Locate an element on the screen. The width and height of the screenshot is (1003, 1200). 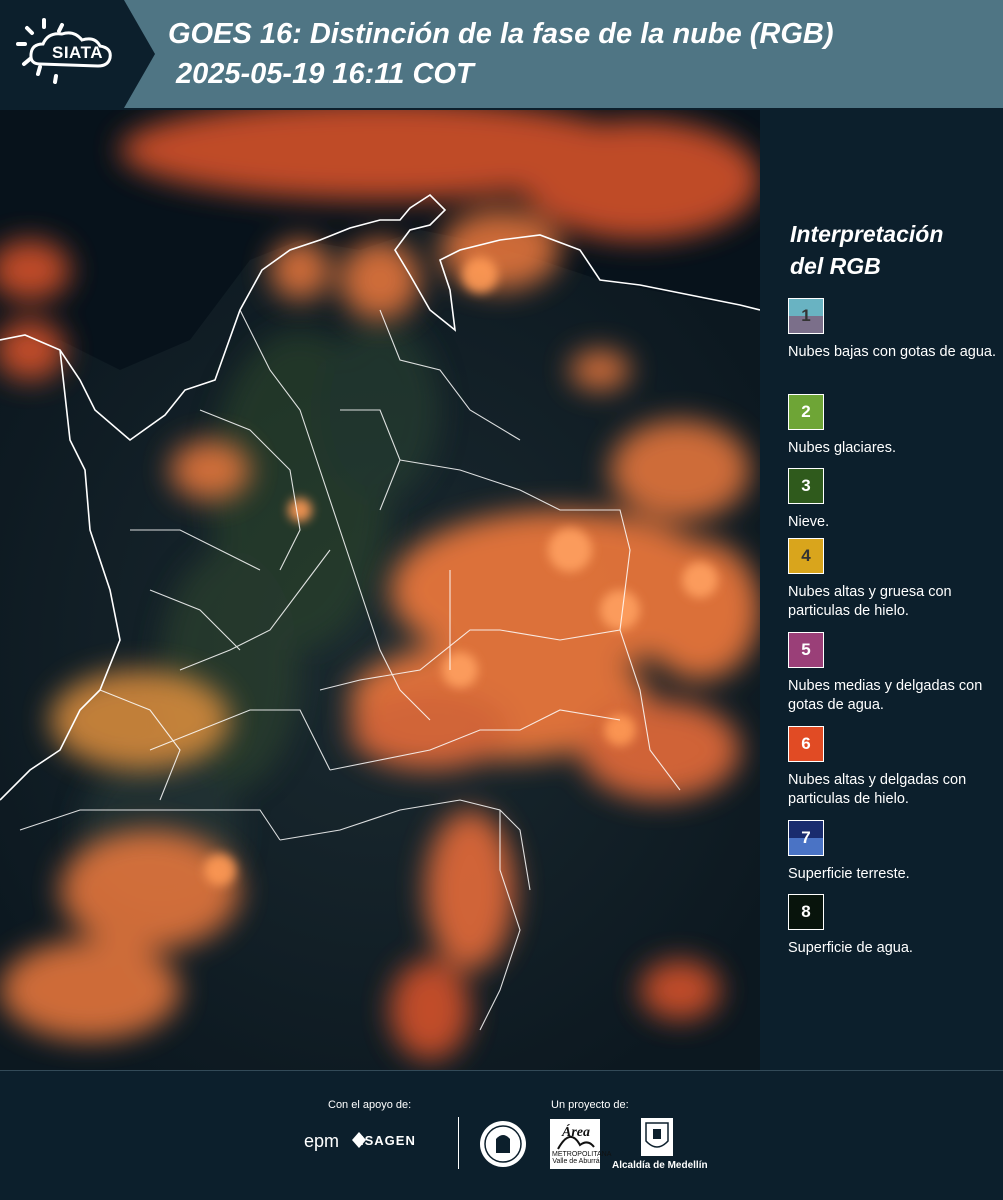
logo-text: SIATA is located at coordinates (77, 52).